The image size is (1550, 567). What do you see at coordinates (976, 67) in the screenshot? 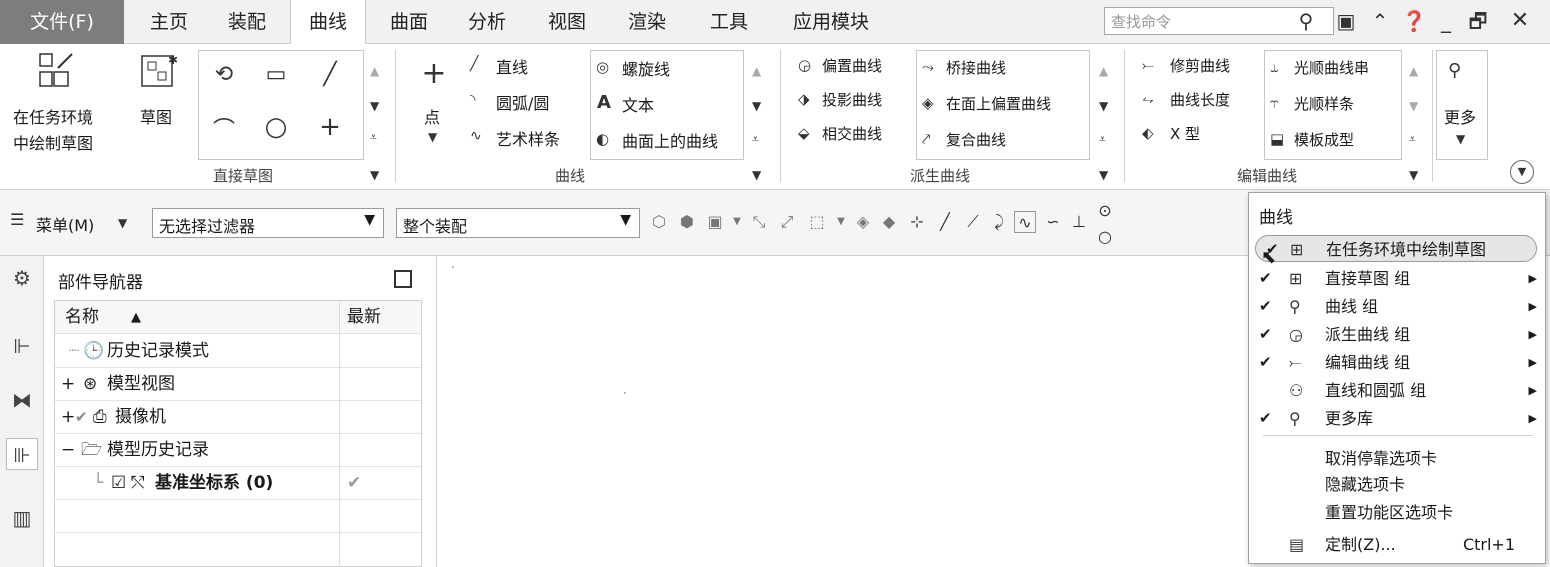
I see `bridge-curve-button: 桥接曲线` at bounding box center [976, 67].